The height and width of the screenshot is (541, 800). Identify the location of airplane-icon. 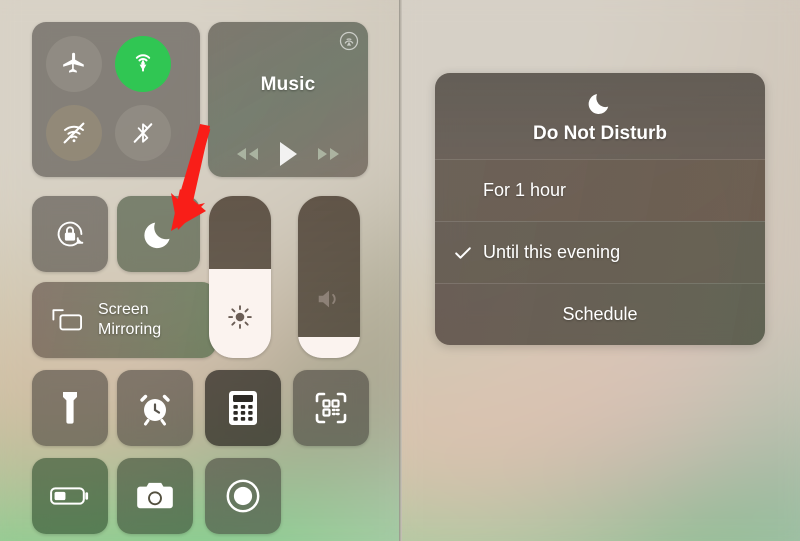
(74, 64).